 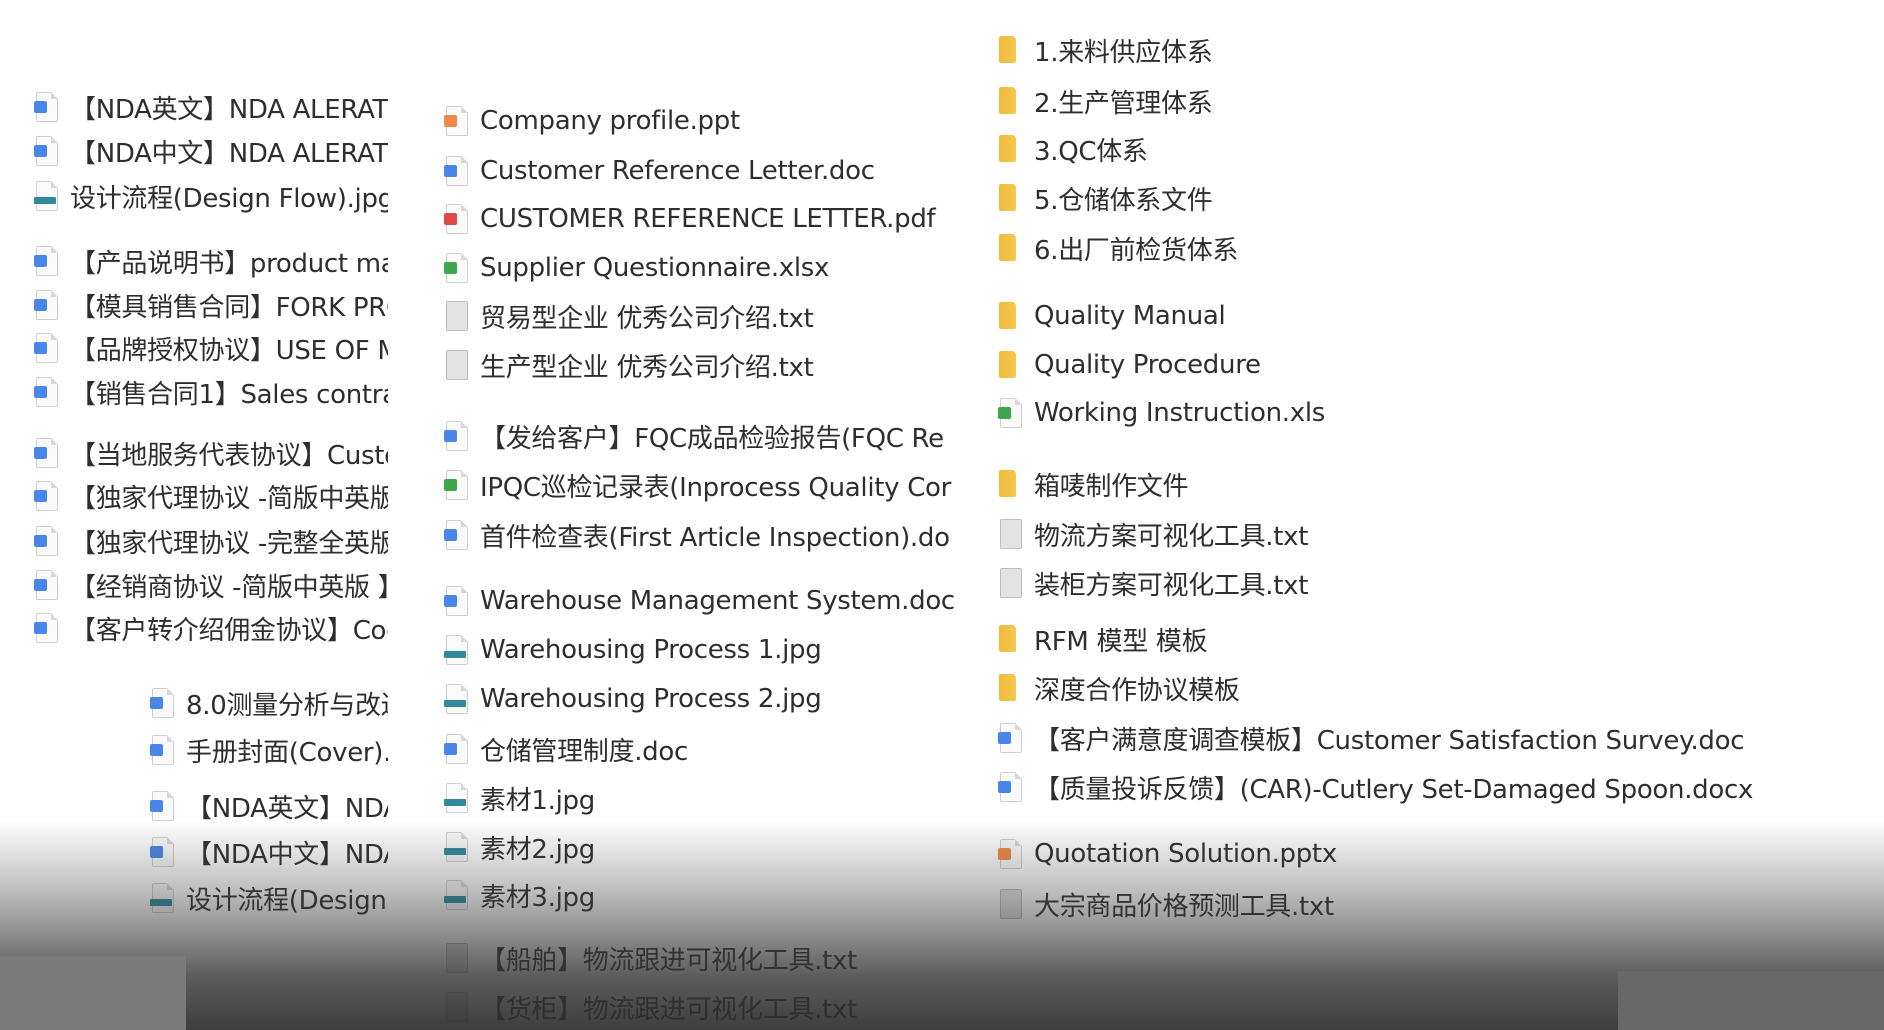 I want to click on file-item: IPQC巡检记录表(Inprocess Quality Cor, so click(x=697, y=485).